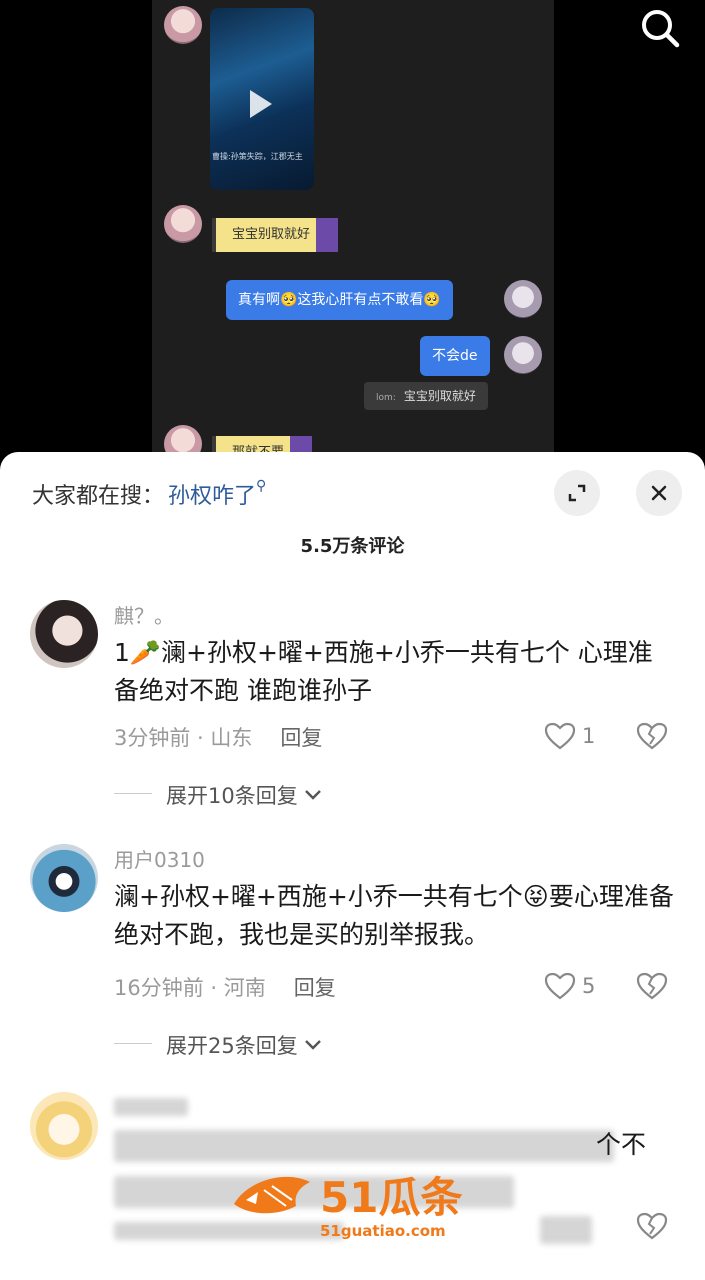 This screenshot has width=705, height=1280. What do you see at coordinates (232, 796) in the screenshot?
I see `expand-replies-label: 展开10条回复` at bounding box center [232, 796].